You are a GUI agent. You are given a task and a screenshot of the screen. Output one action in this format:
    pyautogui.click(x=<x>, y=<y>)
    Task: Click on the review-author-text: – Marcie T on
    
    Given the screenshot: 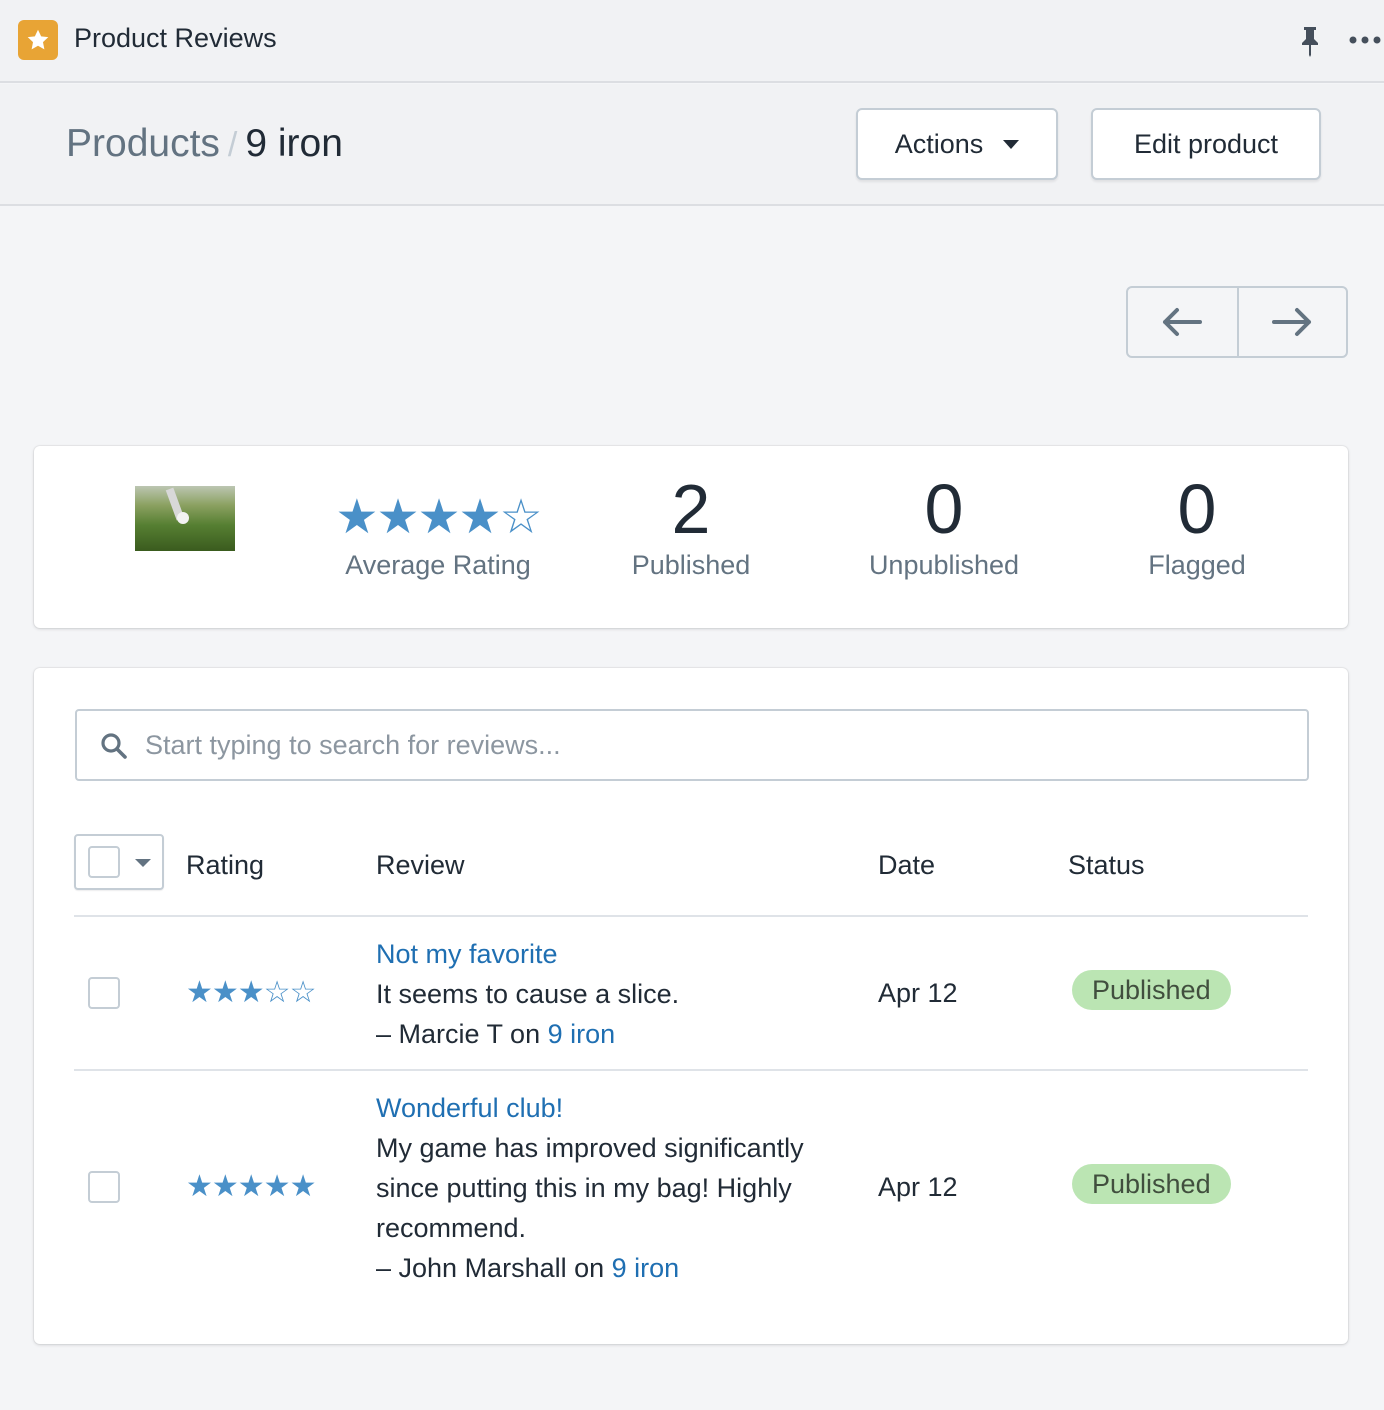 What is the action you would take?
    pyautogui.click(x=462, y=1034)
    